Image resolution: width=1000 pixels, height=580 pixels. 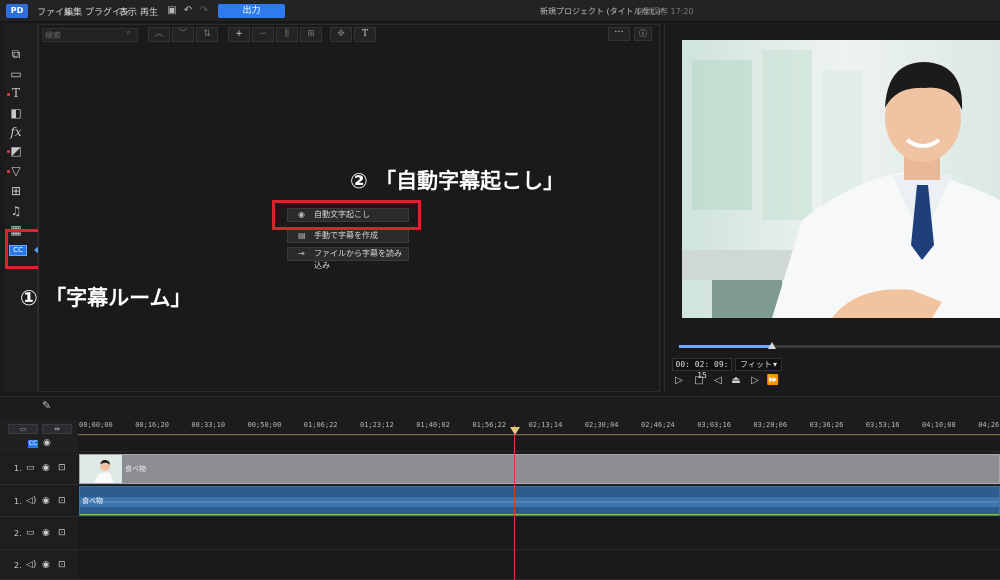 What do you see at coordinates (16, 54) in the screenshot?
I see `media-room-icon: ⧉` at bounding box center [16, 54].